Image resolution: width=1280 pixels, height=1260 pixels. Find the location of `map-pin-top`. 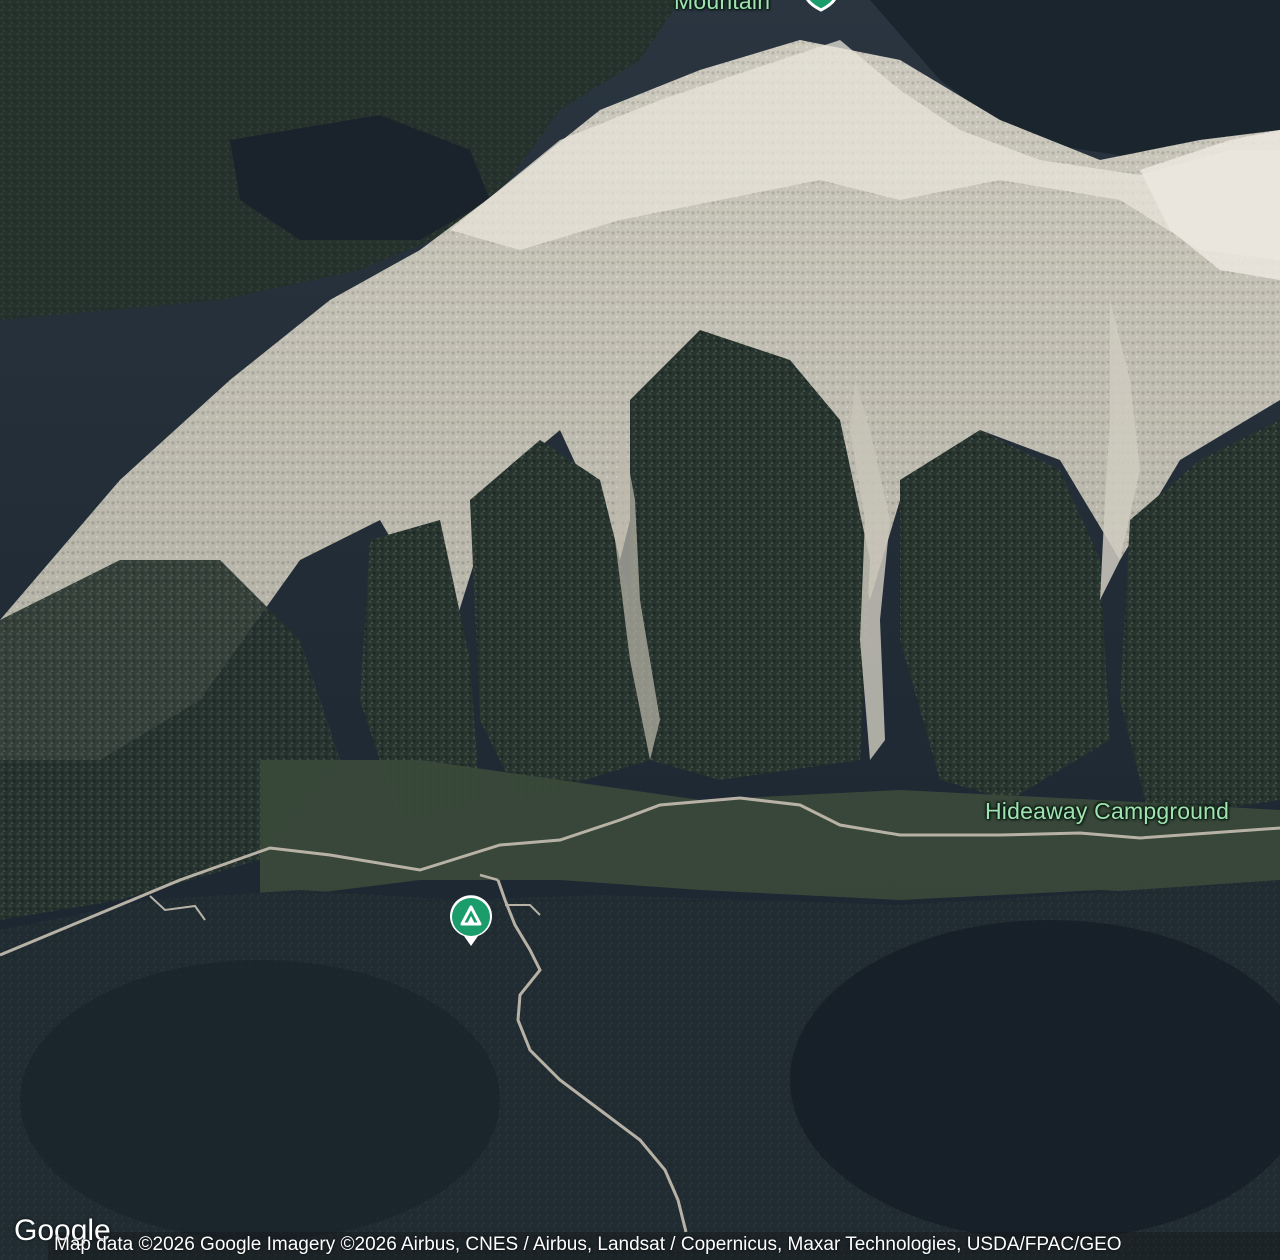

map-pin-top is located at coordinates (821, 6).